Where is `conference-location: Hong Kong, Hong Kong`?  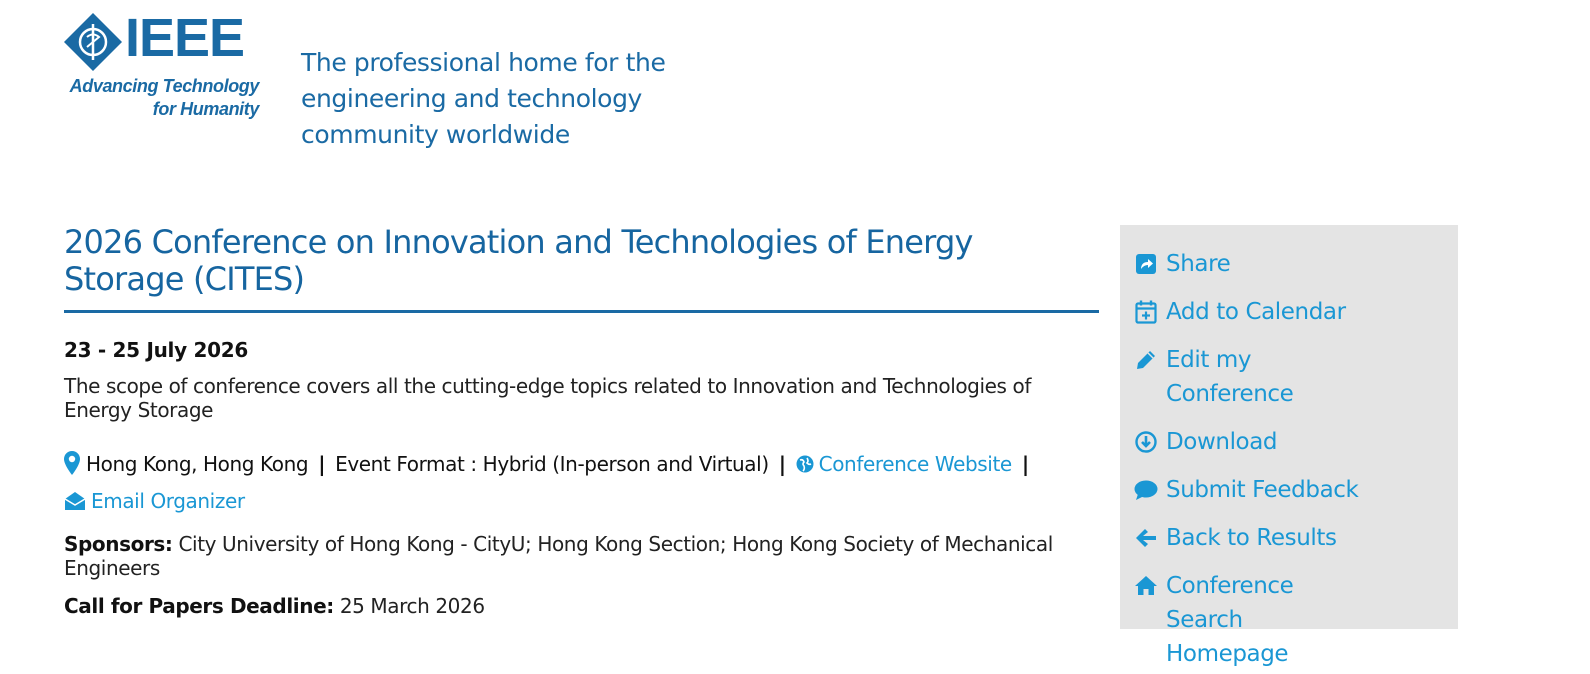
conference-location: Hong Kong, Hong Kong is located at coordinates (197, 464).